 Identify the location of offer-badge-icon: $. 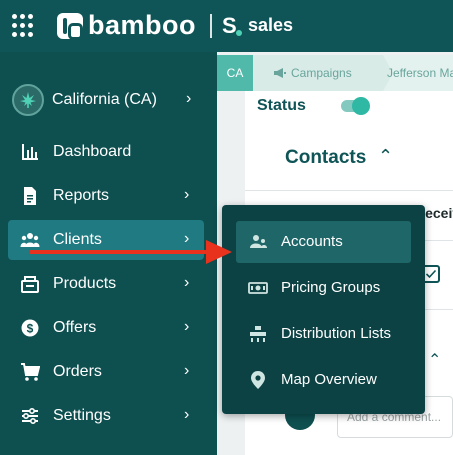
(30, 328).